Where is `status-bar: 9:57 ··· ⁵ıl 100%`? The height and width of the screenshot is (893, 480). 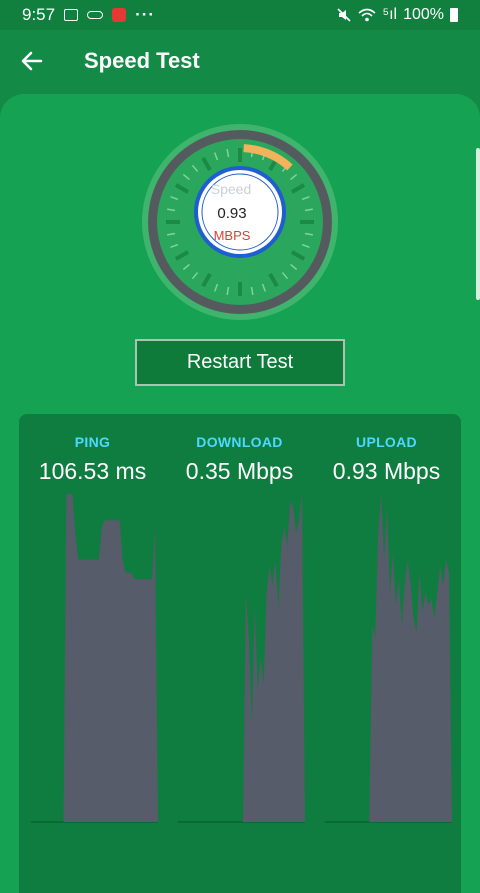
status-bar: 9:57 ··· ⁵ıl 100% is located at coordinates (240, 15).